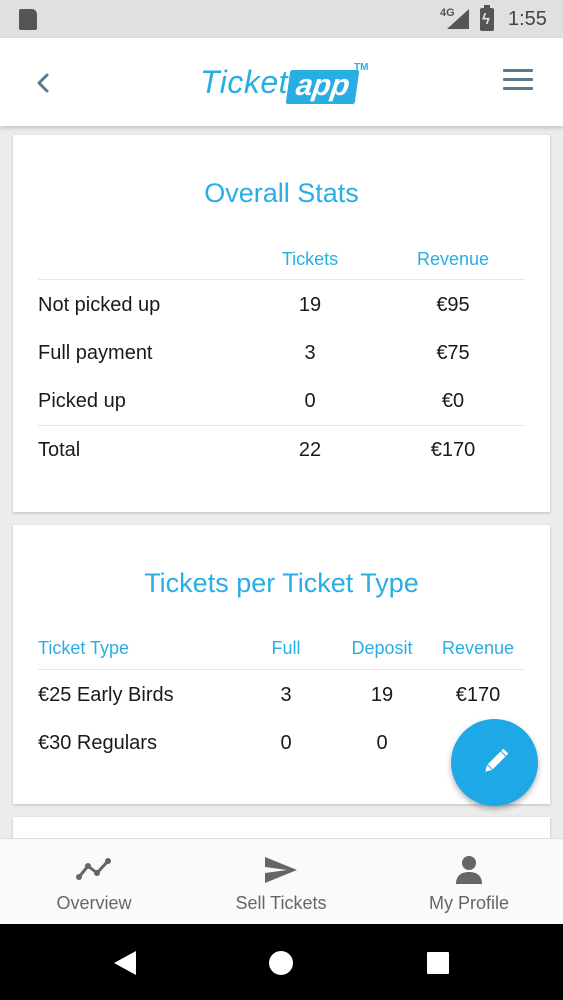 This screenshot has width=563, height=1000. Describe the element at coordinates (84, 648) in the screenshot. I see `col-header-ticket-type: Ticket Type` at that location.